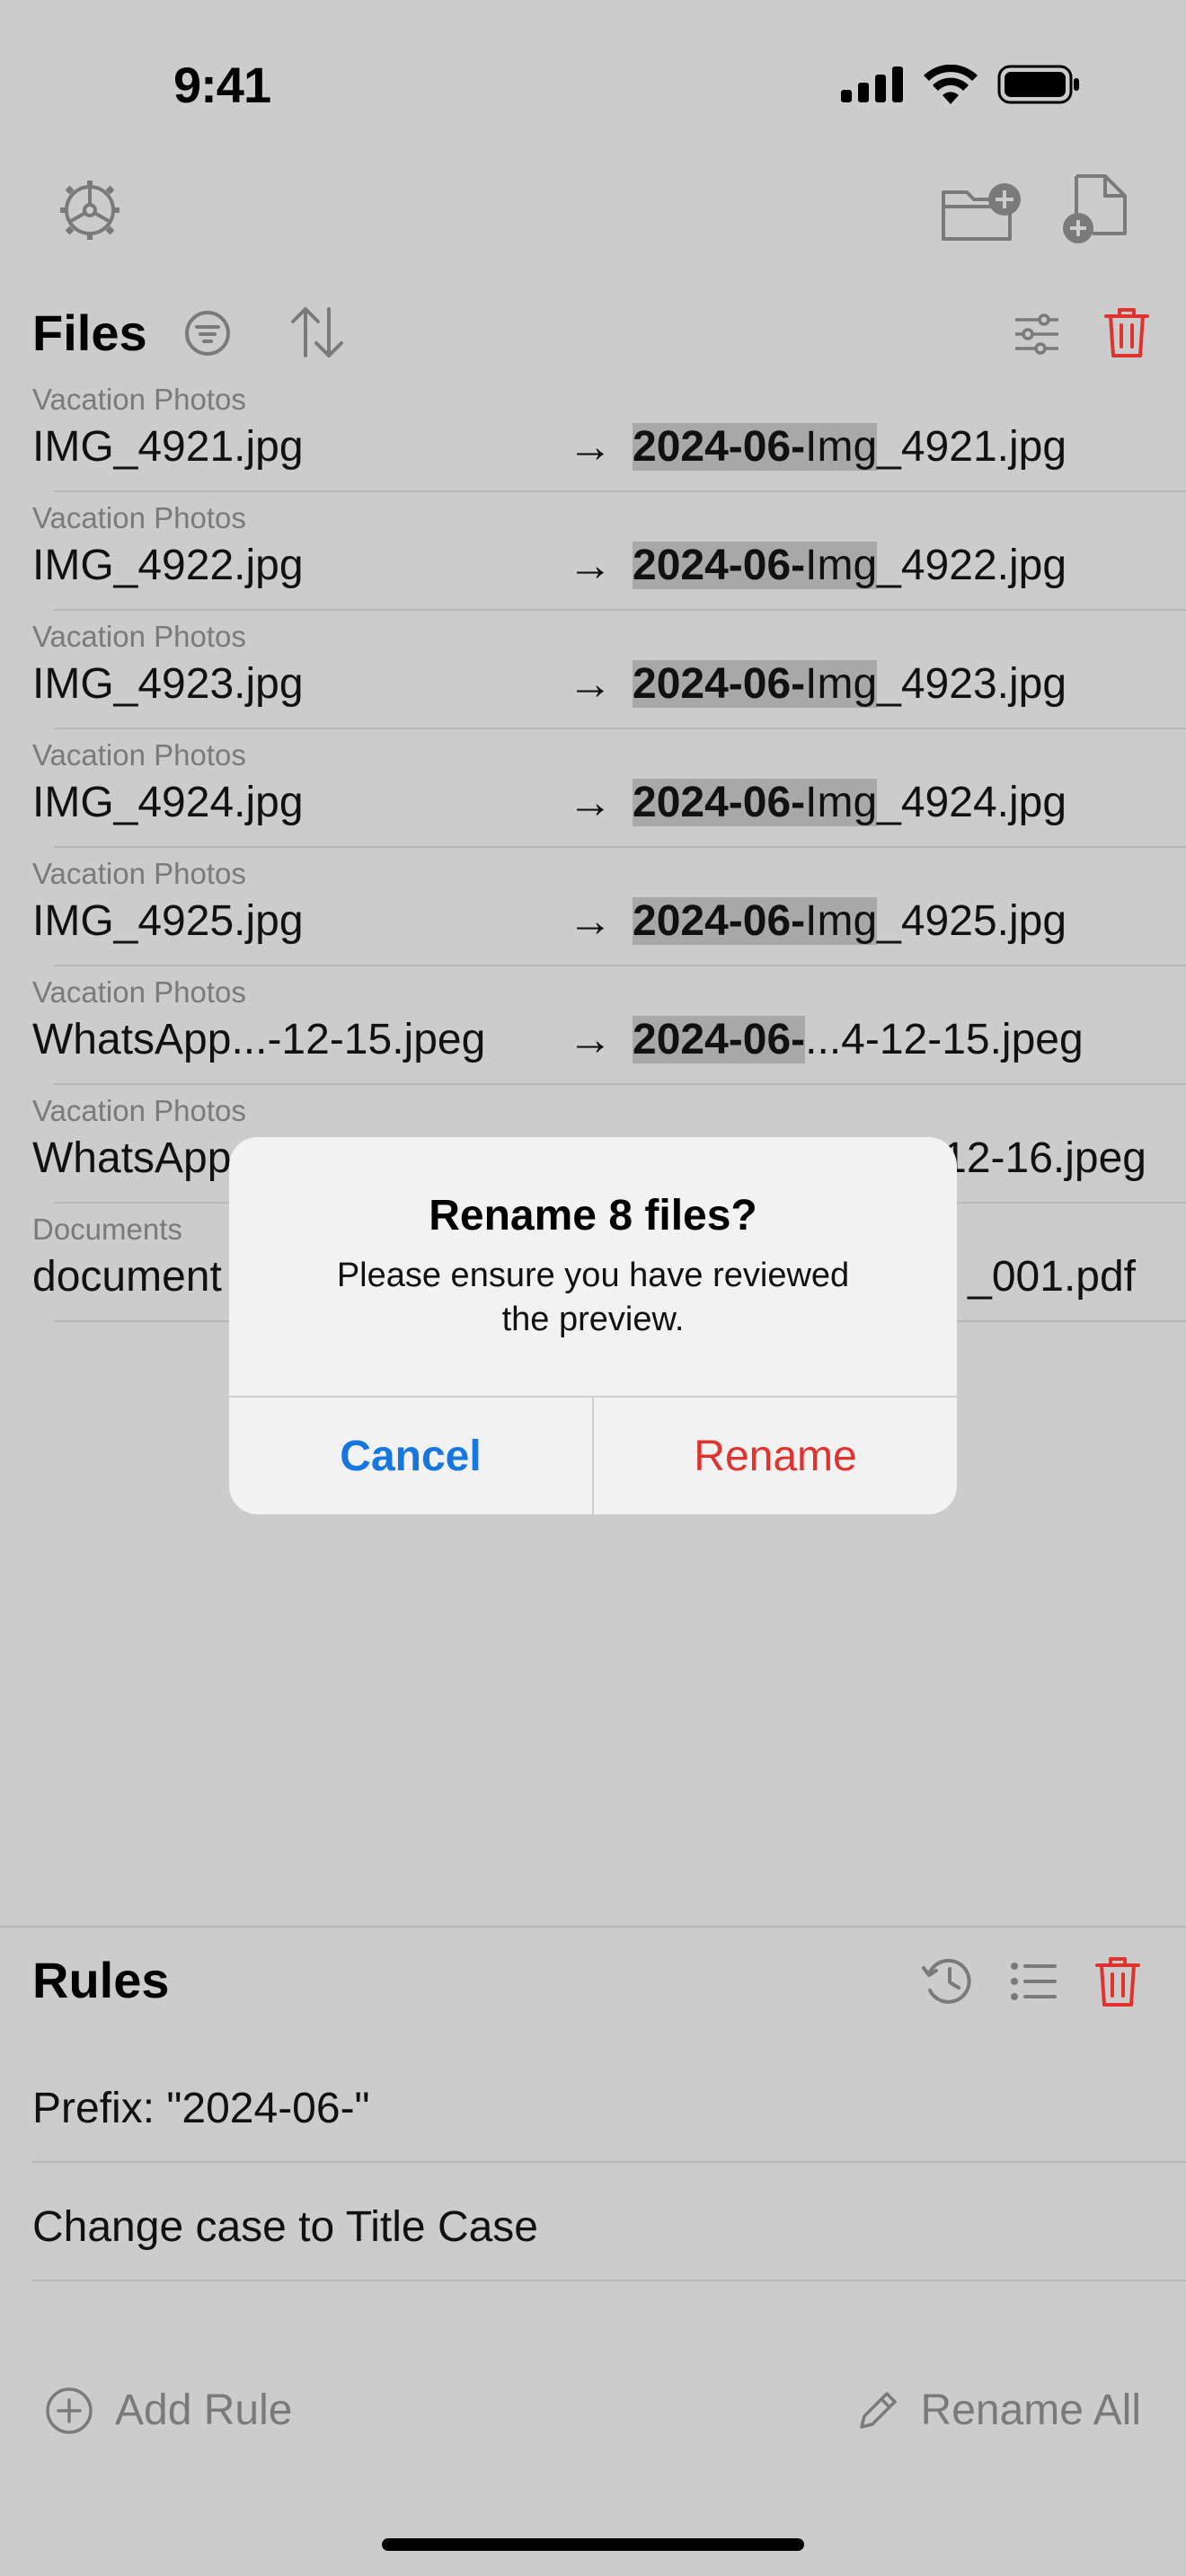  I want to click on plus-circle-icon, so click(69, 2410).